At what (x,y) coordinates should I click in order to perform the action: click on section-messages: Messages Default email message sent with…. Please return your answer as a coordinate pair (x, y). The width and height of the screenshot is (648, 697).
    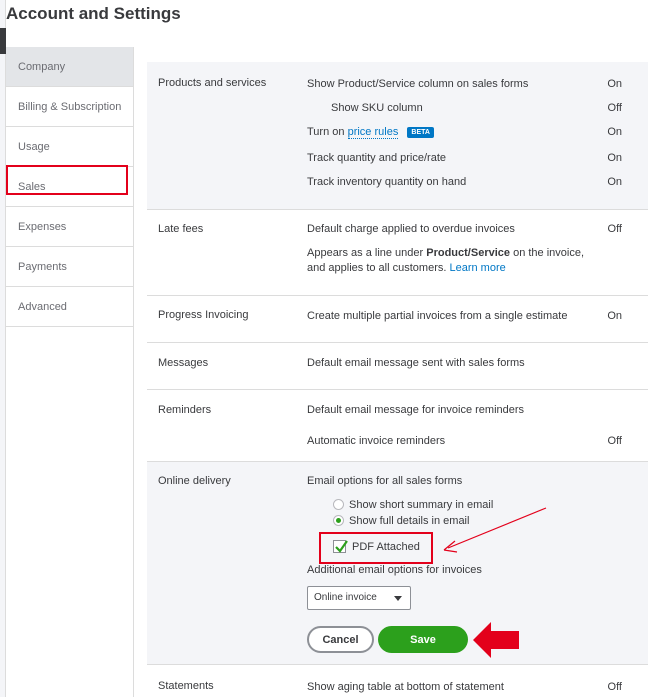
    Looking at the image, I should click on (397, 366).